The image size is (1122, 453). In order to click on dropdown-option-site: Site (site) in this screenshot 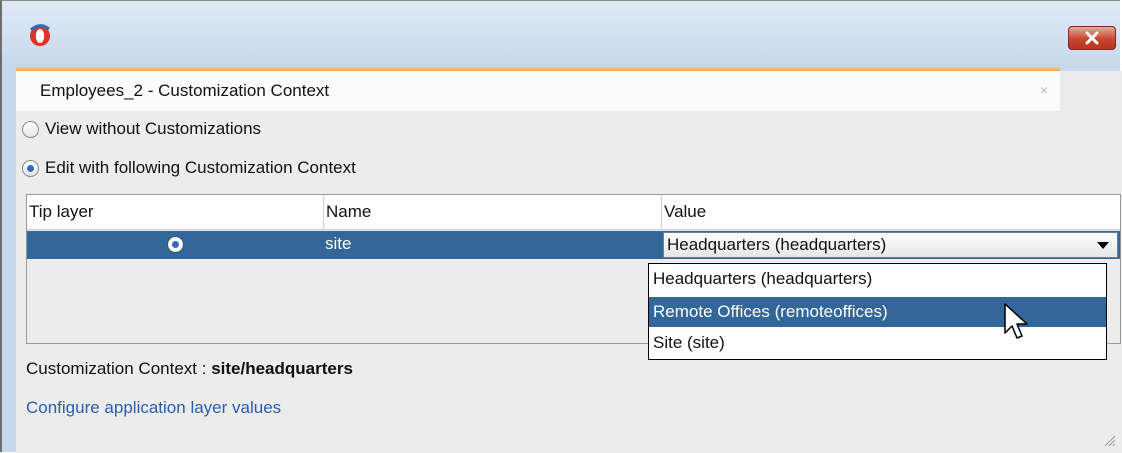, I will do `click(877, 343)`.